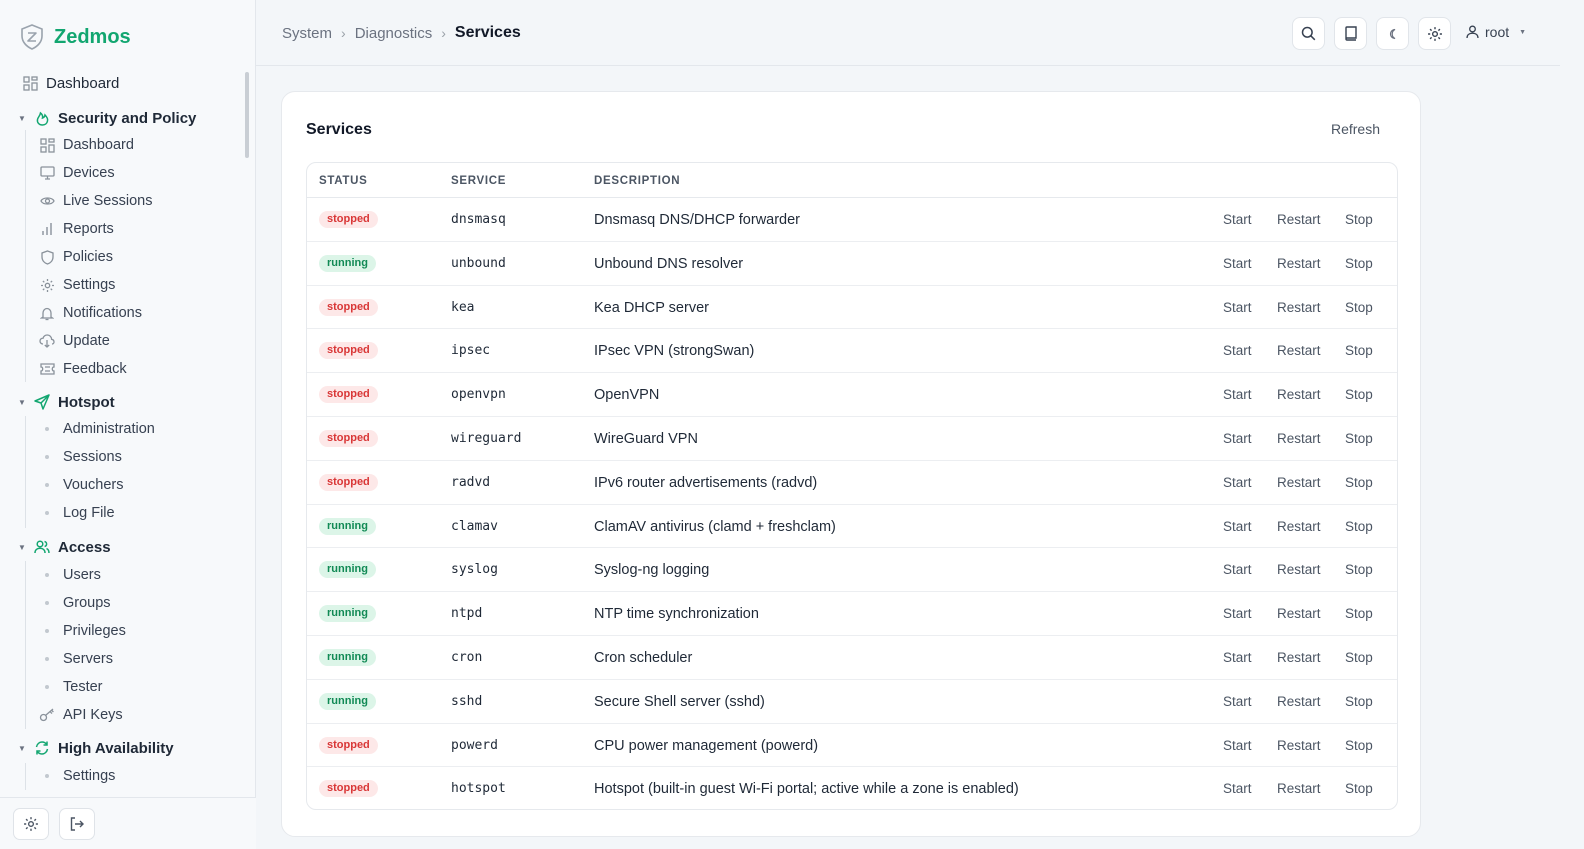  What do you see at coordinates (77, 285) in the screenshot?
I see `sidebar-item-settings: Settings` at bounding box center [77, 285].